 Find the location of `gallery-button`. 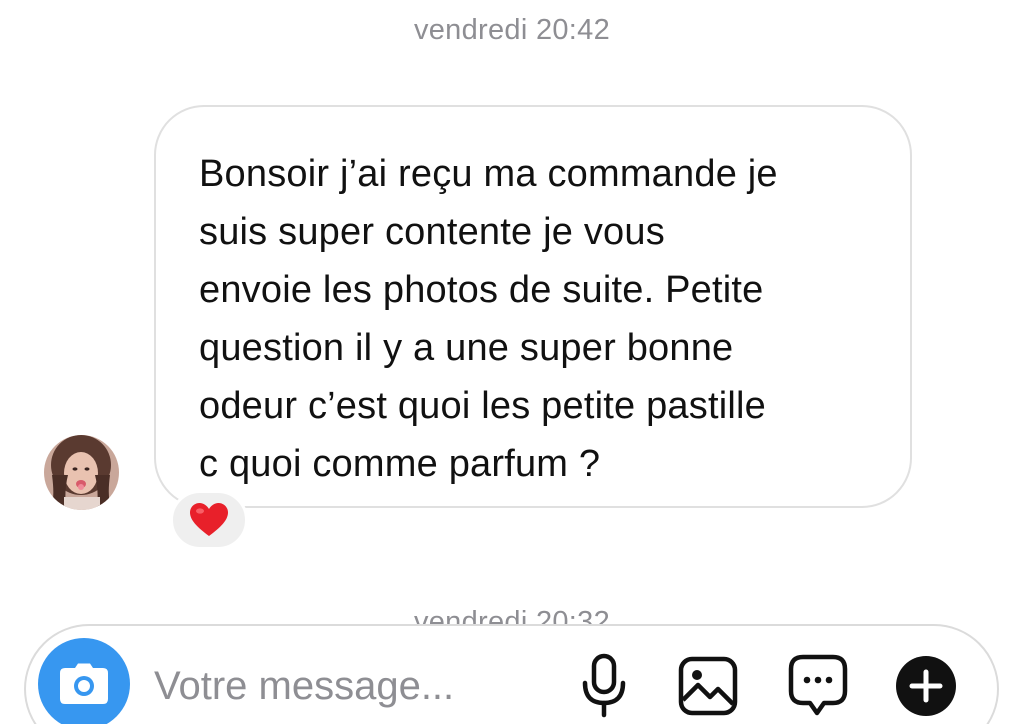

gallery-button is located at coordinates (708, 686).